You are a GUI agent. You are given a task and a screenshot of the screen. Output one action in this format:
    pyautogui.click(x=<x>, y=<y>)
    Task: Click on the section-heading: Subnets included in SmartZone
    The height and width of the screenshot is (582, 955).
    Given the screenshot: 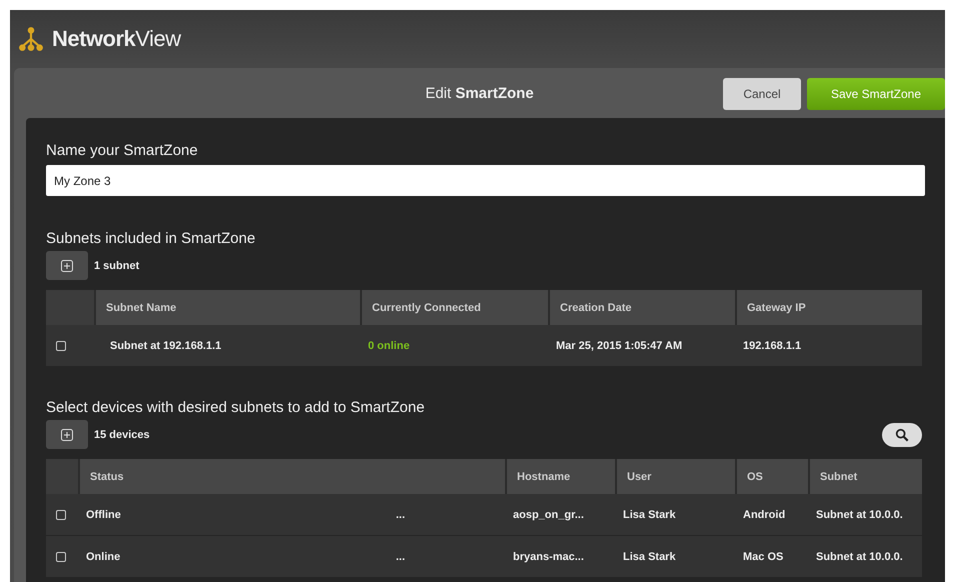 What is the action you would take?
    pyautogui.click(x=151, y=238)
    